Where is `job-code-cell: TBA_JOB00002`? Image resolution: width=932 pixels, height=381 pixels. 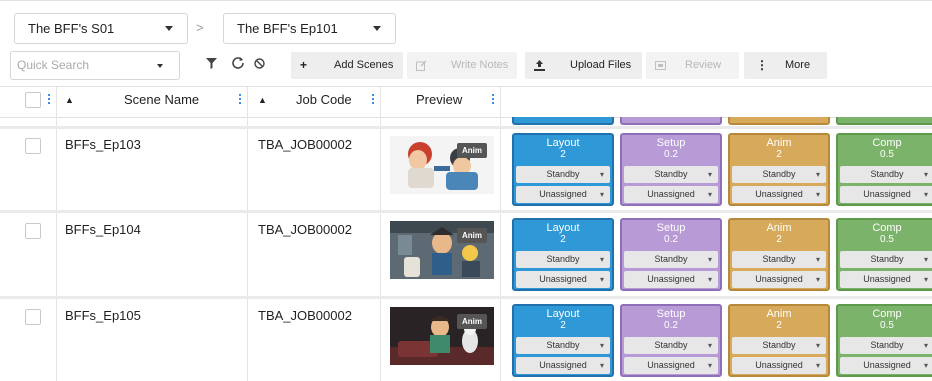 job-code-cell: TBA_JOB00002 is located at coordinates (305, 315).